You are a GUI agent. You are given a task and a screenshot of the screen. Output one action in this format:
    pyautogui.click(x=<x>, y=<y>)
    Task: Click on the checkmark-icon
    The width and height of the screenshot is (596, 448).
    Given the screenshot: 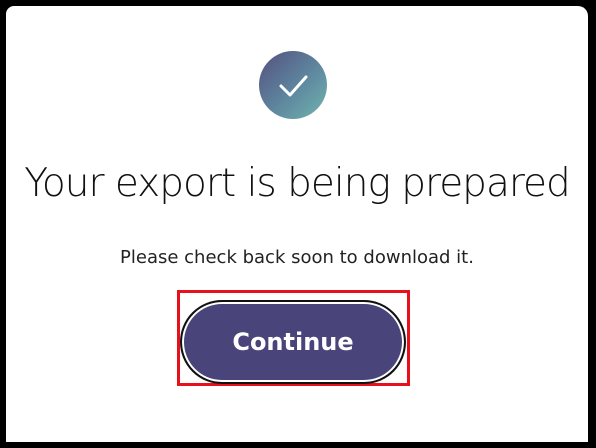 What is the action you would take?
    pyautogui.click(x=293, y=85)
    